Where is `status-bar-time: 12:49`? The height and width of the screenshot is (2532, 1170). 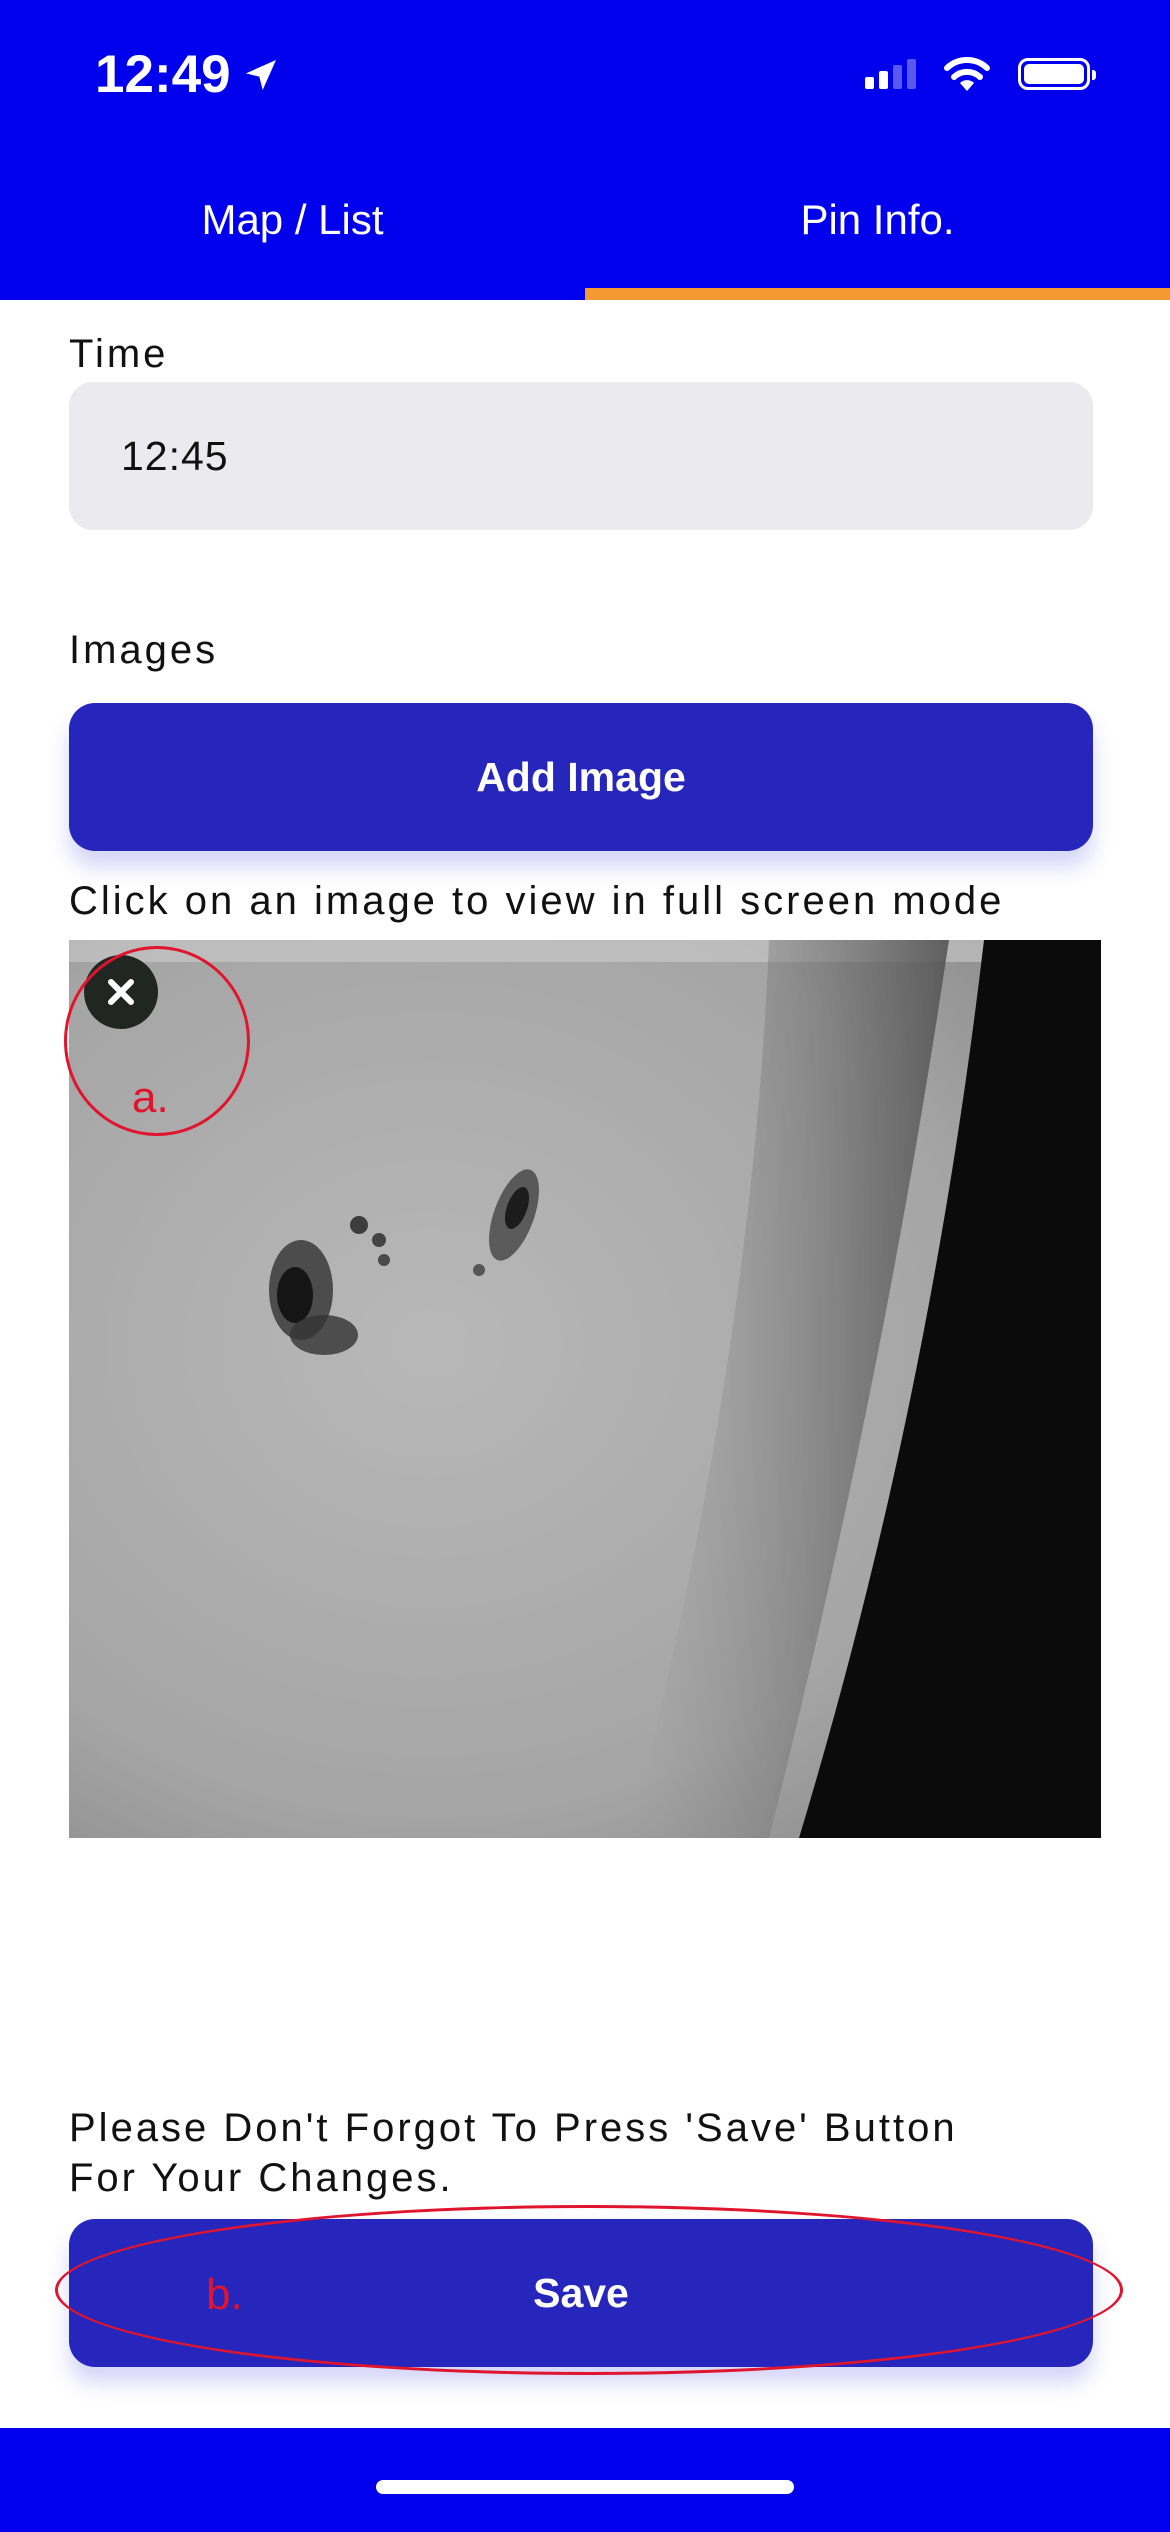
status-bar-time: 12:49 is located at coordinates (188, 74).